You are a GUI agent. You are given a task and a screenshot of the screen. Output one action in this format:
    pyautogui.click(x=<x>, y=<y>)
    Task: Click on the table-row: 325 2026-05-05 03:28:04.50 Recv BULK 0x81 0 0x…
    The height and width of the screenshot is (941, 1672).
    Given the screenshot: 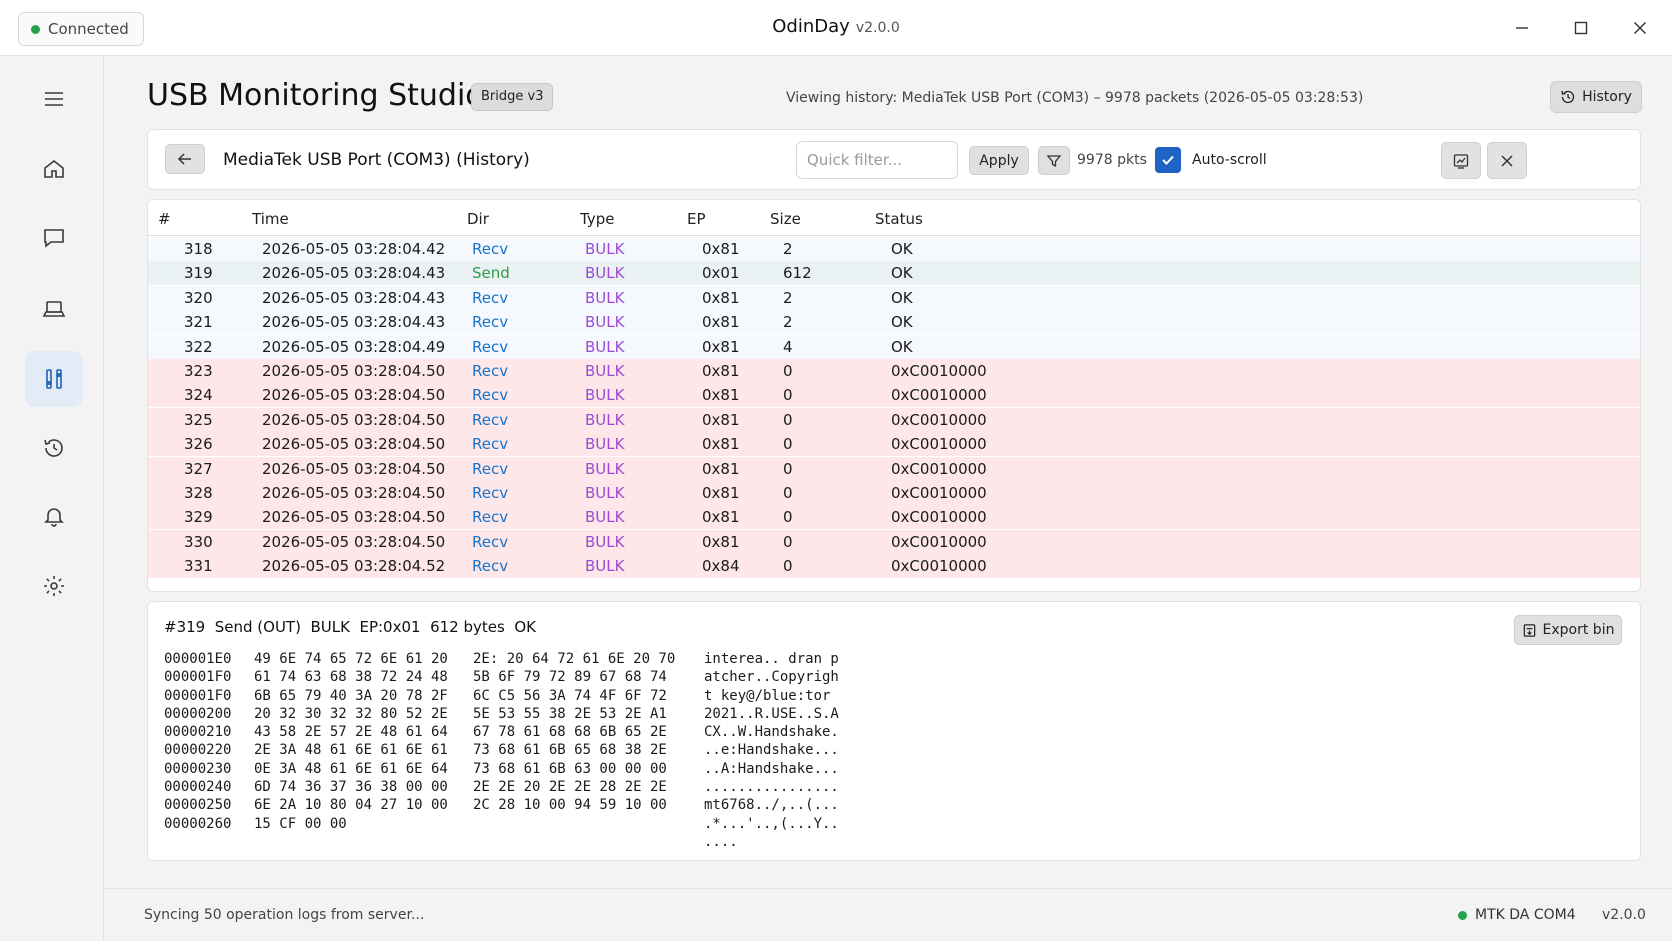 What is the action you would take?
    pyautogui.click(x=894, y=419)
    